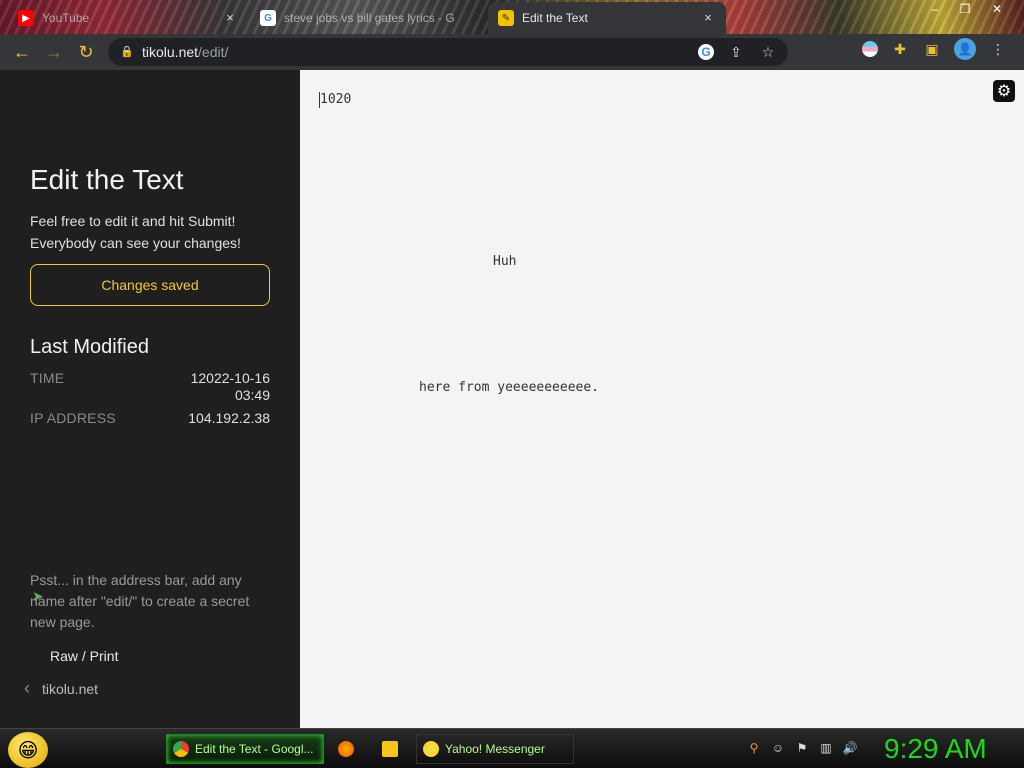  What do you see at coordinates (509, 387) in the screenshot?
I see `editor-line: here from yeeeeeeeeeee.` at bounding box center [509, 387].